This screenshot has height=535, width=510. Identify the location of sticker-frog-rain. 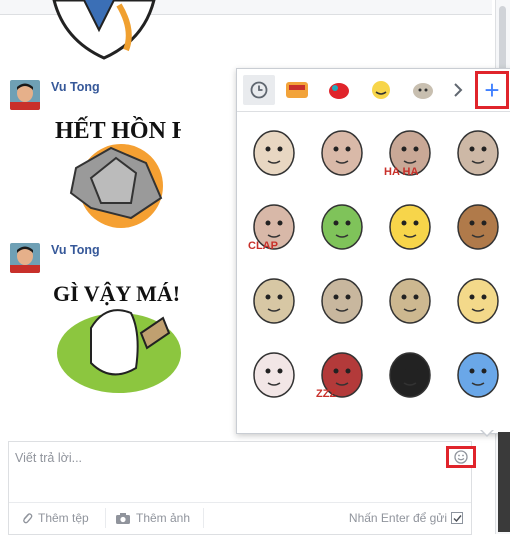
(342, 223).